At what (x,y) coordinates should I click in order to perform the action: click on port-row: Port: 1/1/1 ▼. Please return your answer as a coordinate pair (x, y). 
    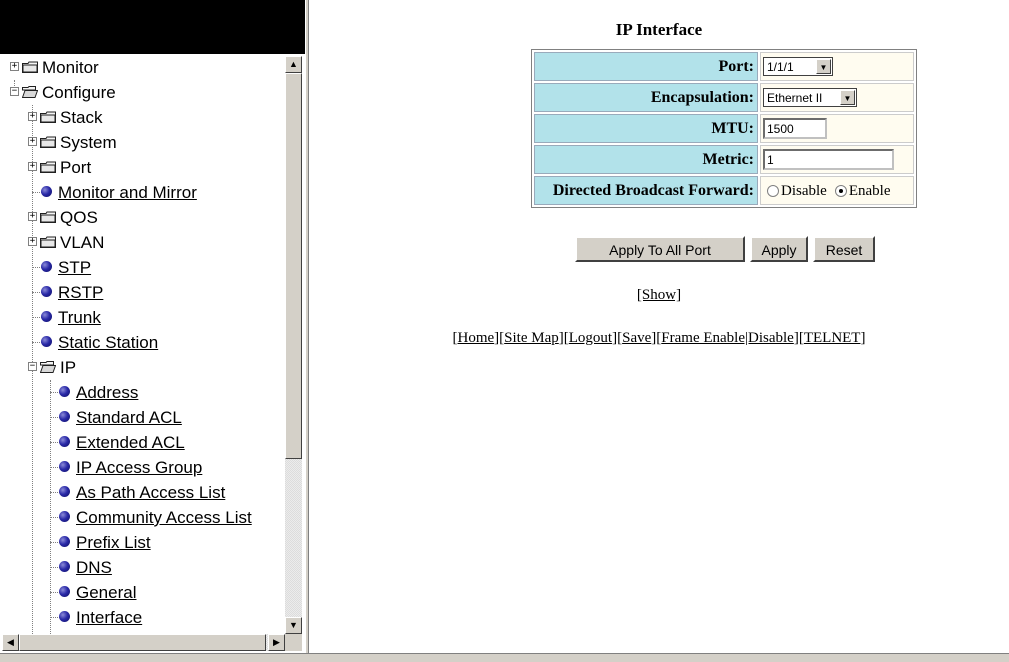
    Looking at the image, I should click on (724, 66).